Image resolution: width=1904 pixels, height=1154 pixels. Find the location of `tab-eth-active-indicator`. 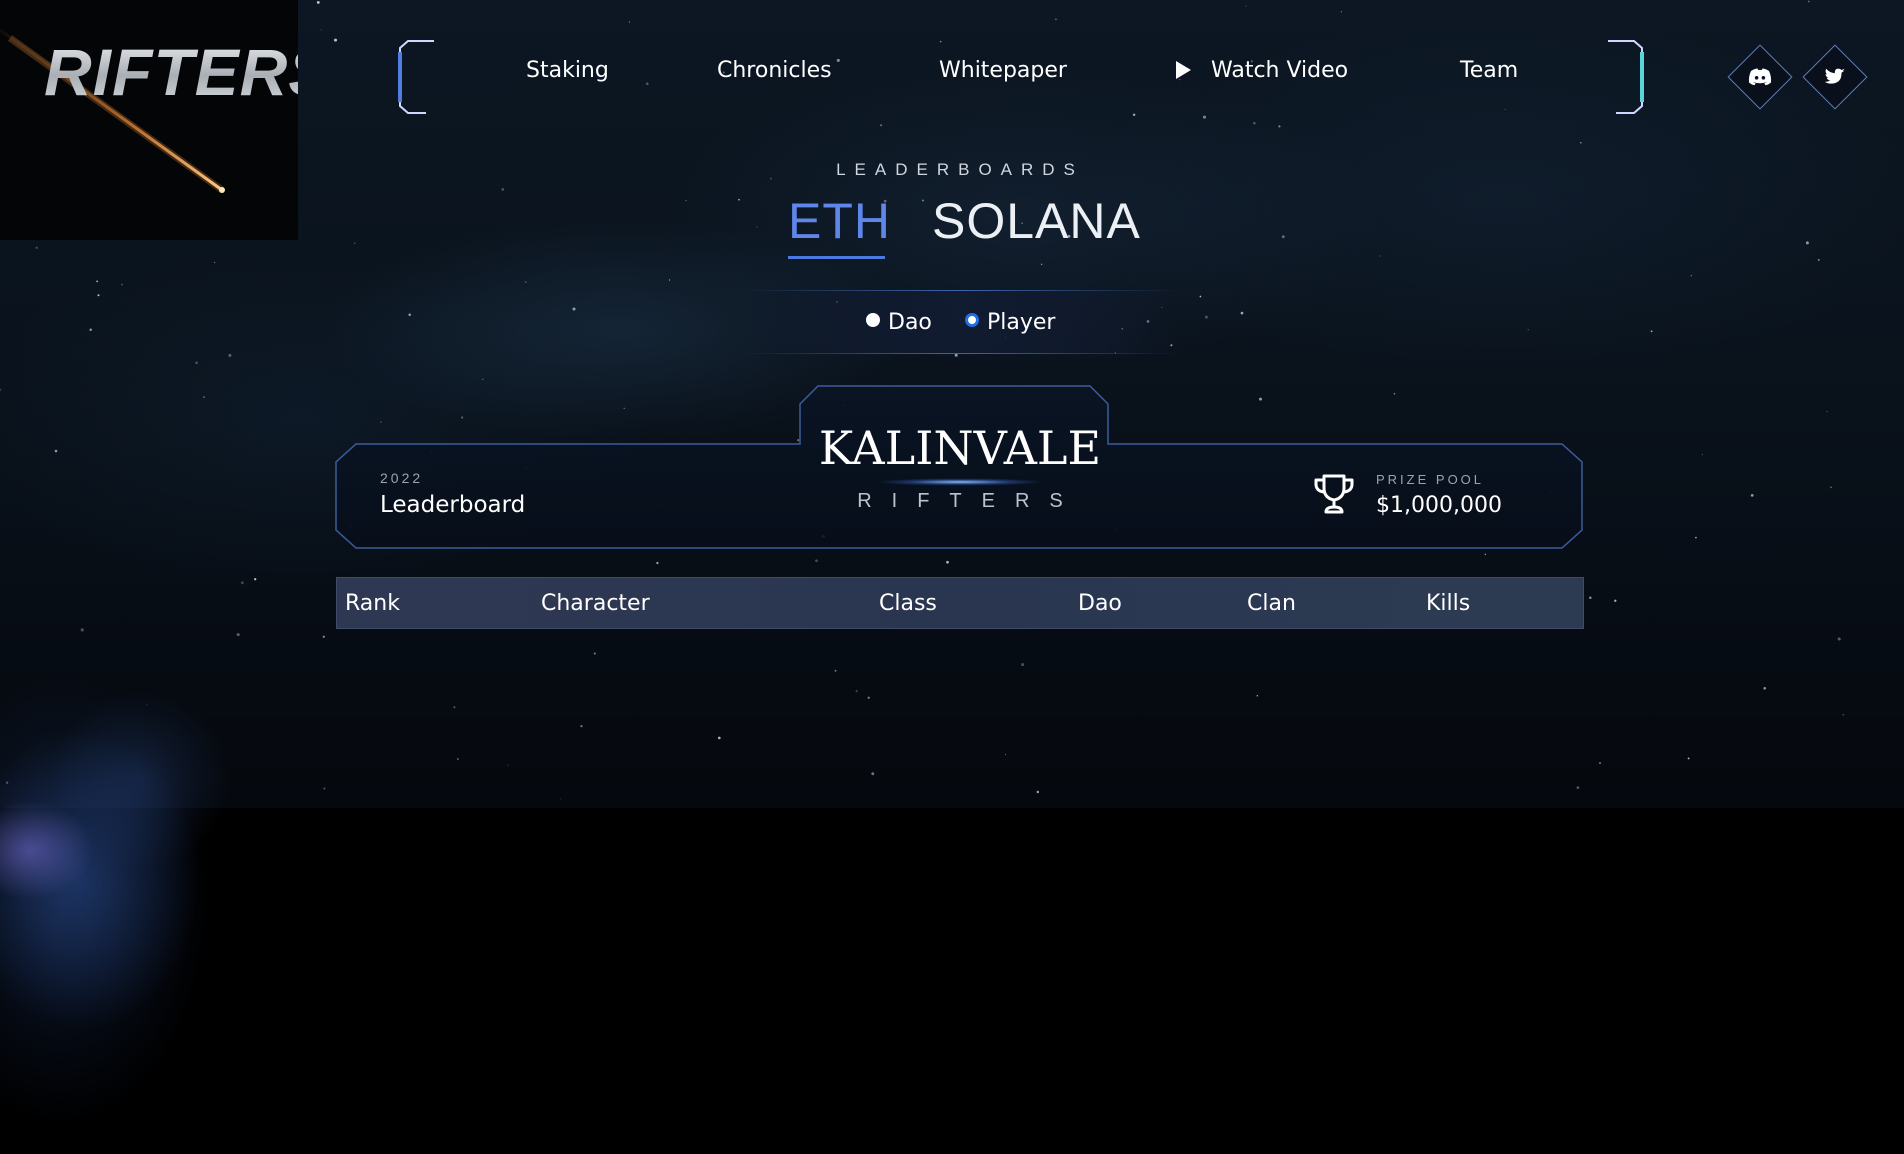

tab-eth-active-indicator is located at coordinates (836, 257).